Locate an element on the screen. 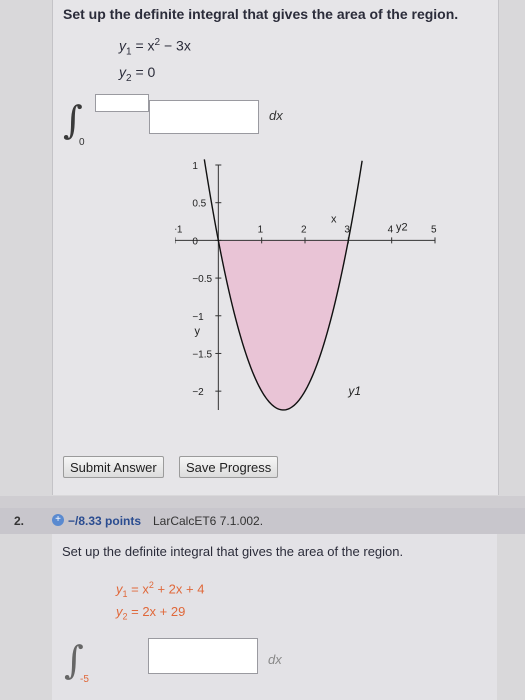 This screenshot has height=700, width=525. question-2-dx-label: dx is located at coordinates (275, 659).